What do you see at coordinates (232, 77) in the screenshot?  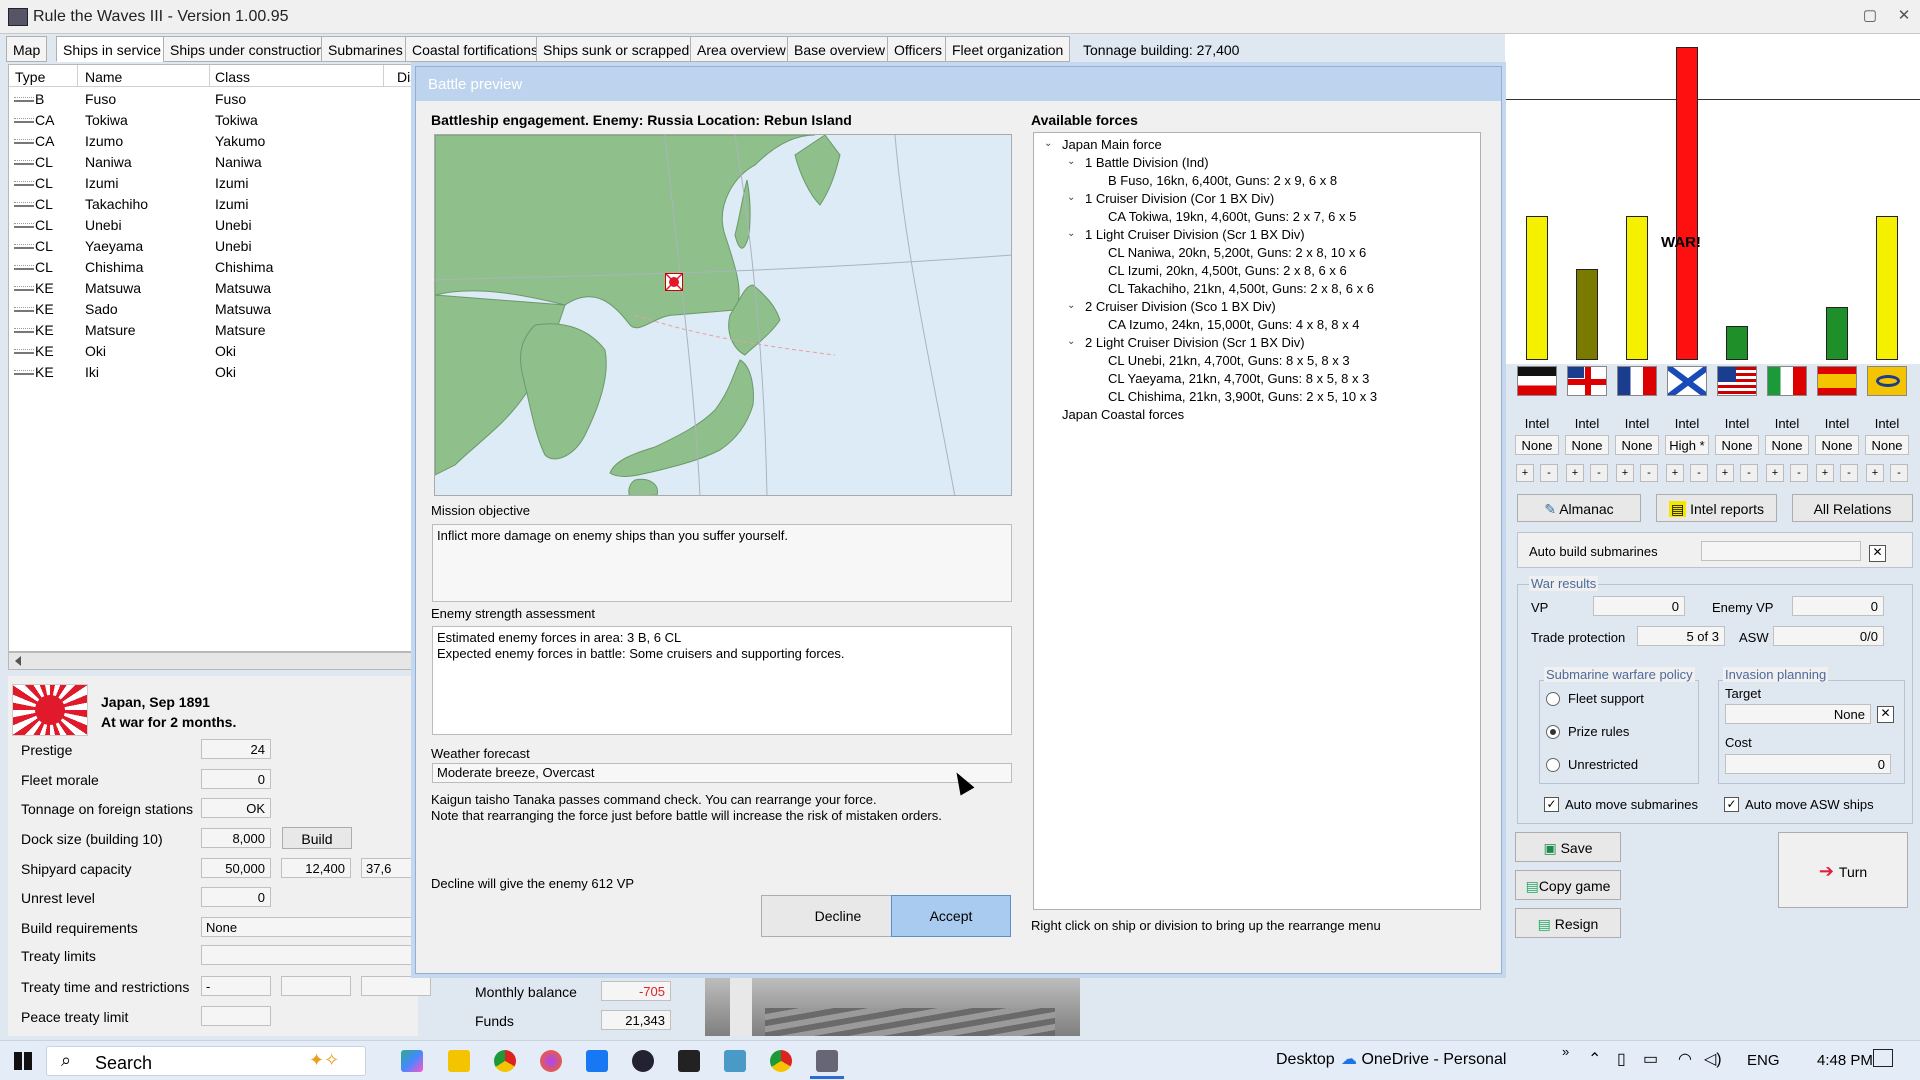 I see `col-class: Class` at bounding box center [232, 77].